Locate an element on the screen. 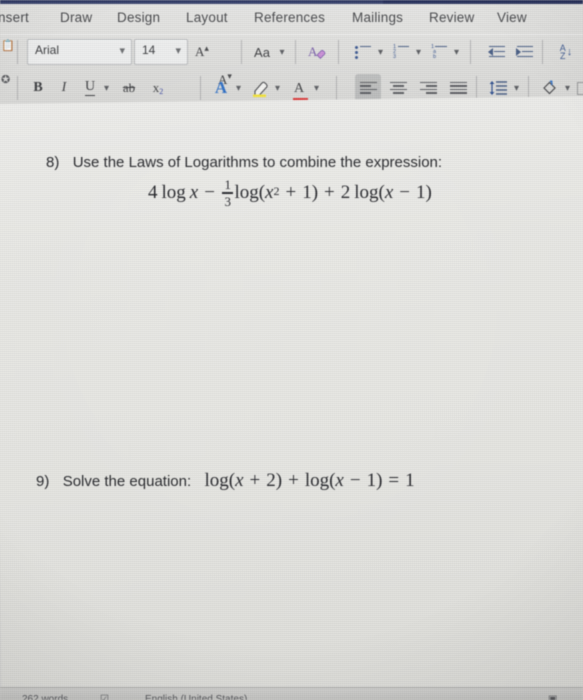  format-painter-button-clipped: ✪ is located at coordinates (6, 85).